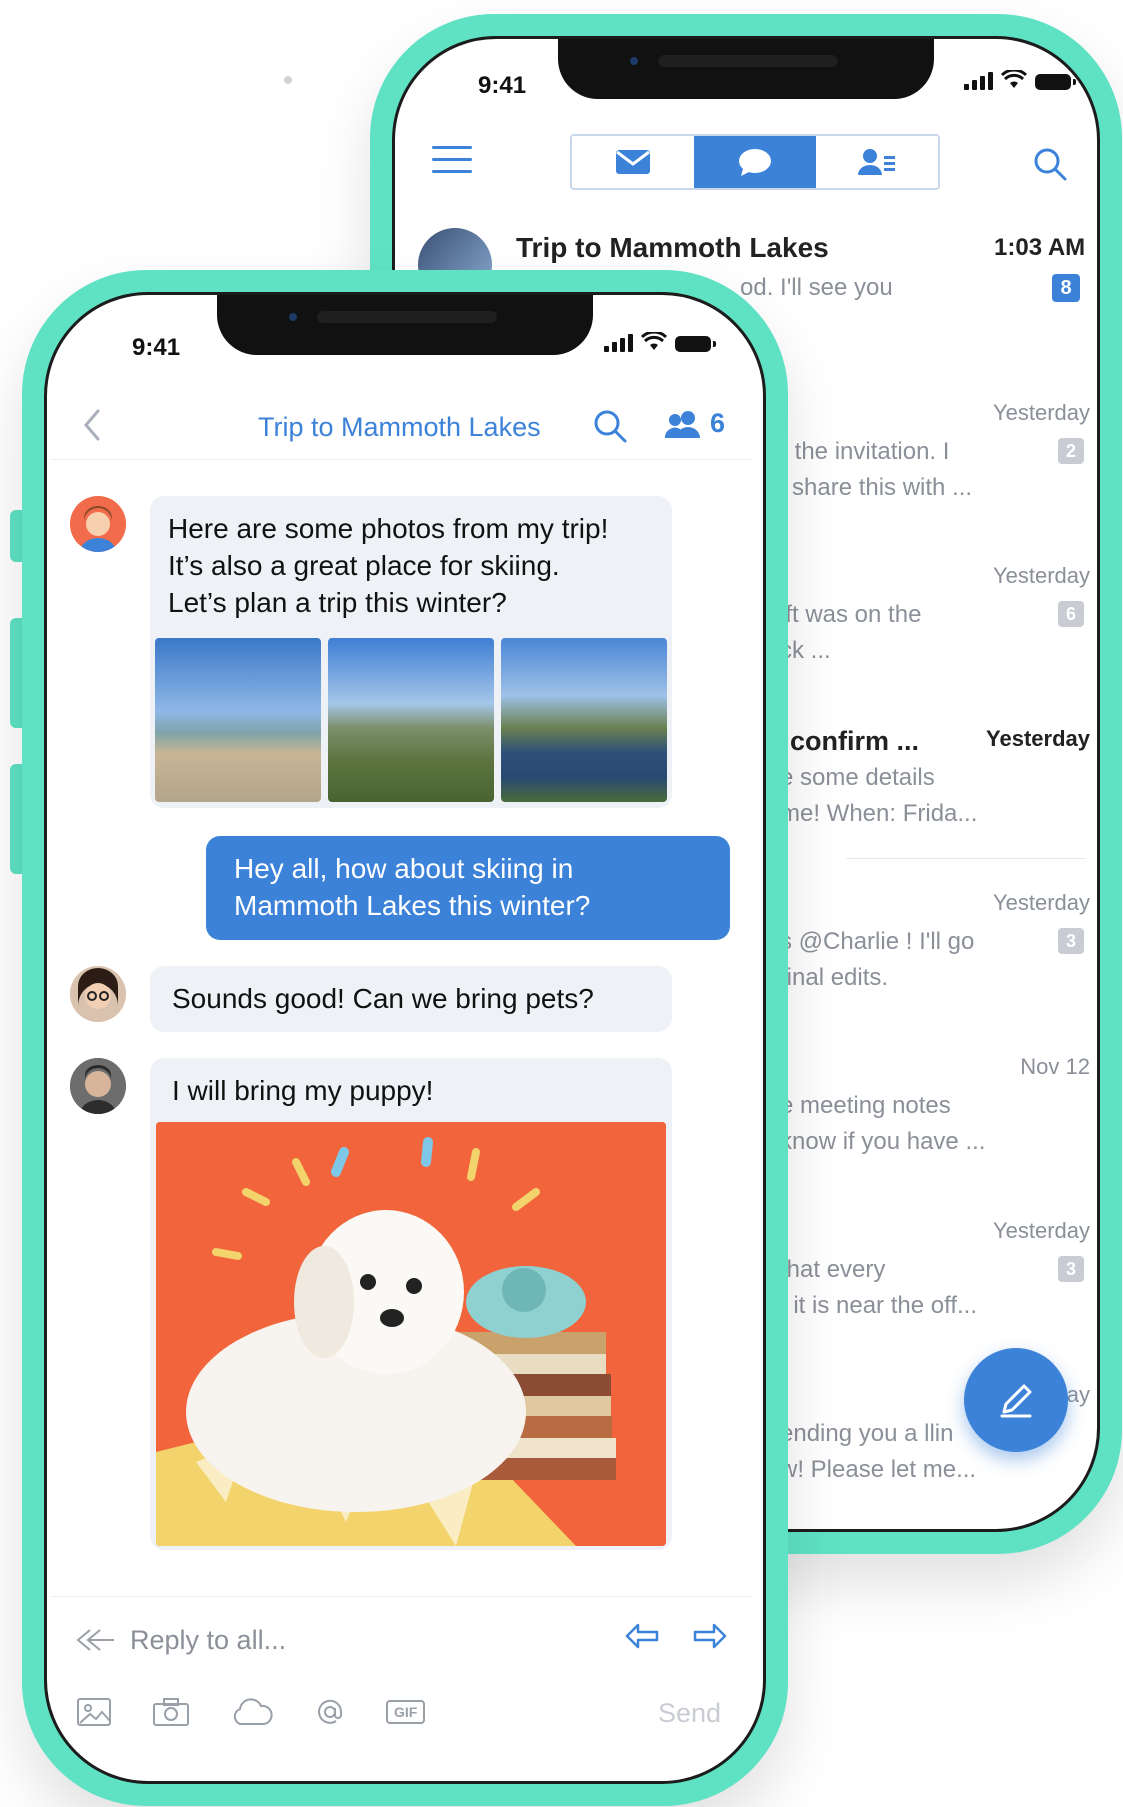 This screenshot has width=1123, height=1807. What do you see at coordinates (718, 423) in the screenshot?
I see `member-count: 6` at bounding box center [718, 423].